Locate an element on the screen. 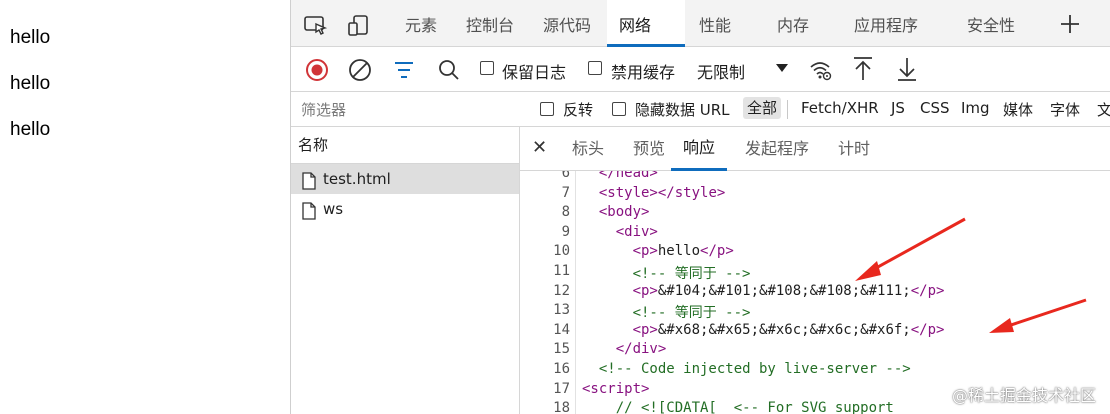 The image size is (1110, 414). watermark: @稀土掘金技术社区 is located at coordinates (1023, 395).